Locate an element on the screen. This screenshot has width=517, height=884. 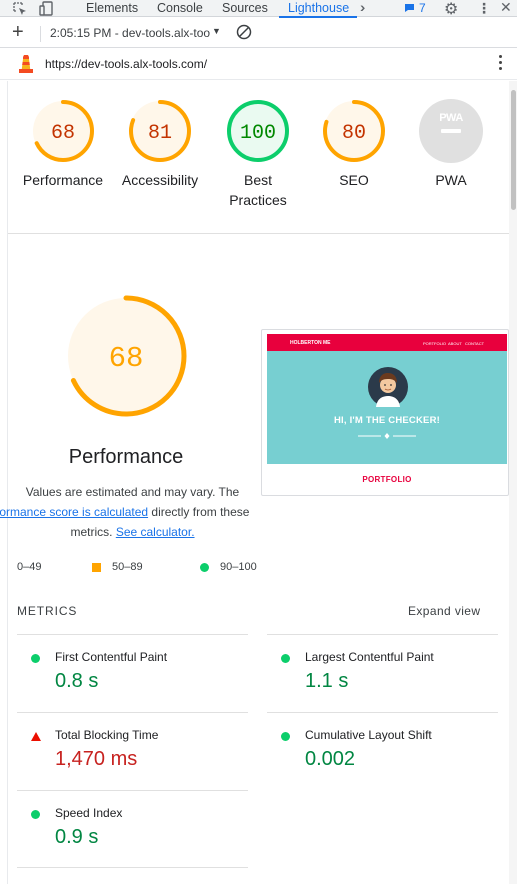
tab-elements: Elements is located at coordinates (112, 8).